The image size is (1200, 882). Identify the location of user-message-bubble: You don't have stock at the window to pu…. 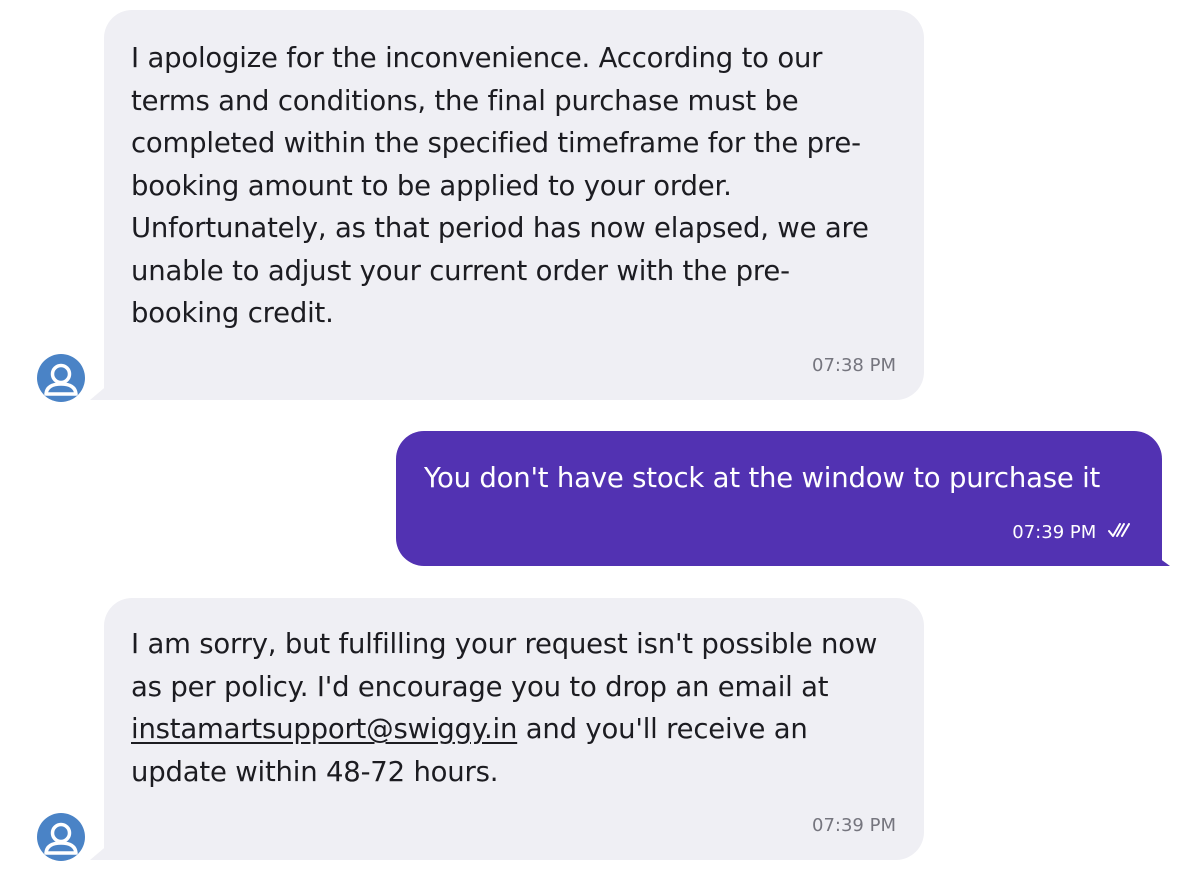
(779, 498).